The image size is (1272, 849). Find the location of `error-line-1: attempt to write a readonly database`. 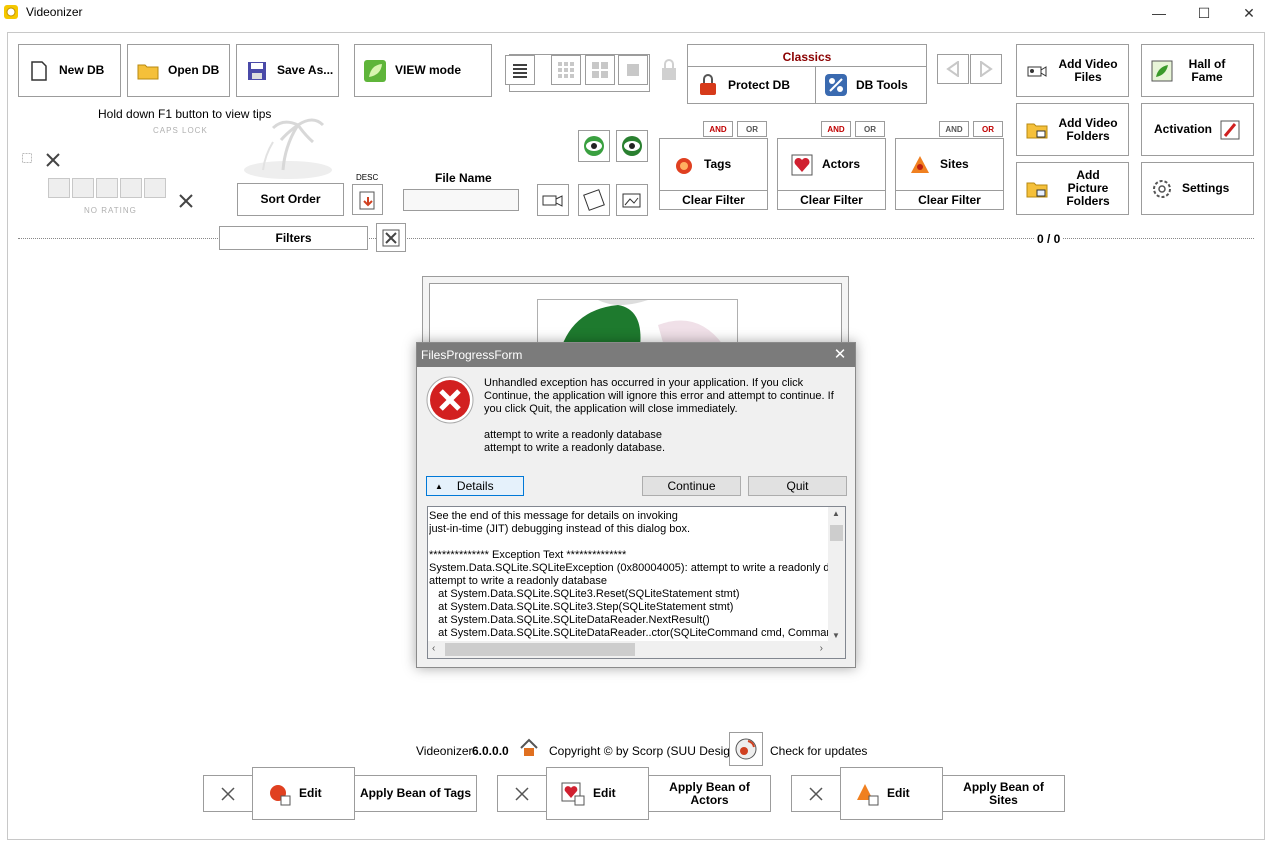

error-line-1: attempt to write a readonly database is located at coordinates (573, 435).